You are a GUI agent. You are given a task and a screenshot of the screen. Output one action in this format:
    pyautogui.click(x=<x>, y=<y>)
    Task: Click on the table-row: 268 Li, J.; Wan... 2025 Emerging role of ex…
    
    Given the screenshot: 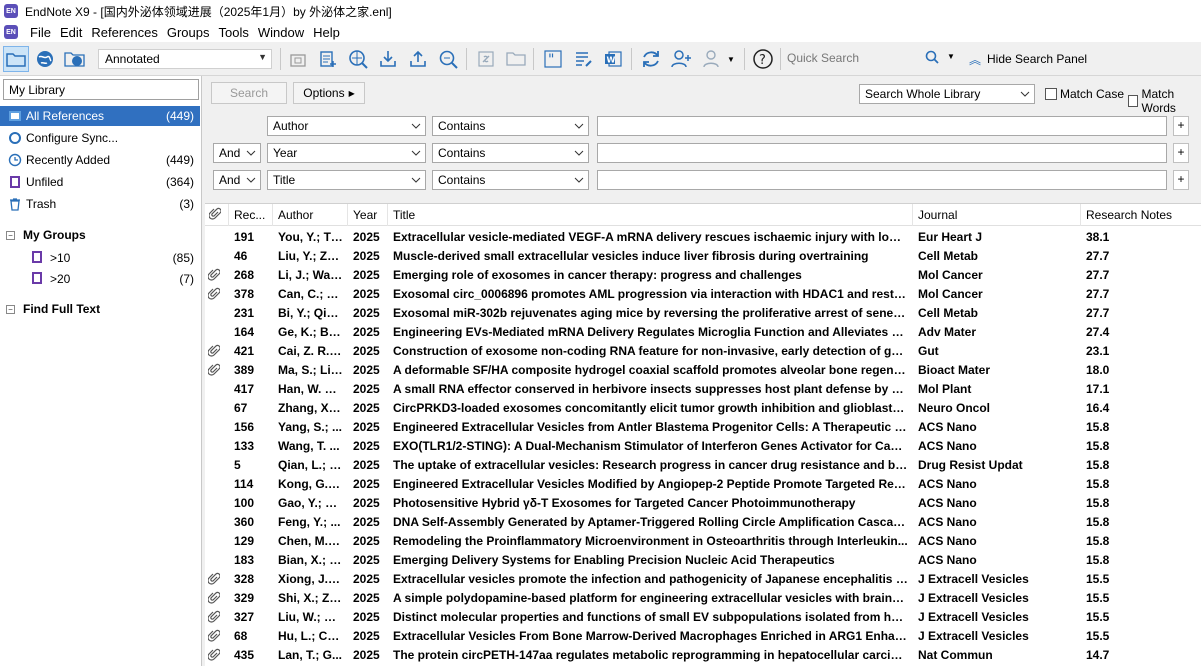 What is the action you would take?
    pyautogui.click(x=703, y=275)
    